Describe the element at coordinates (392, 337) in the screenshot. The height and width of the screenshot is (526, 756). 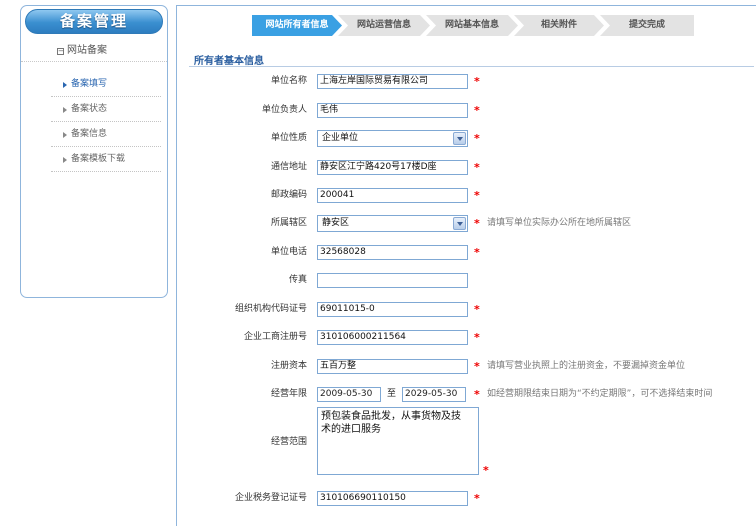
I see `business-reg-input: 310106000211564` at that location.